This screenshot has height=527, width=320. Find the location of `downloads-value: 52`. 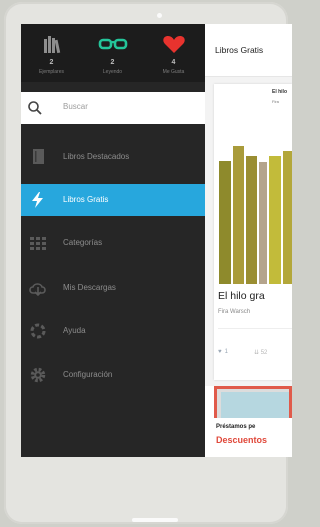

downloads-value: 52 is located at coordinates (264, 353).